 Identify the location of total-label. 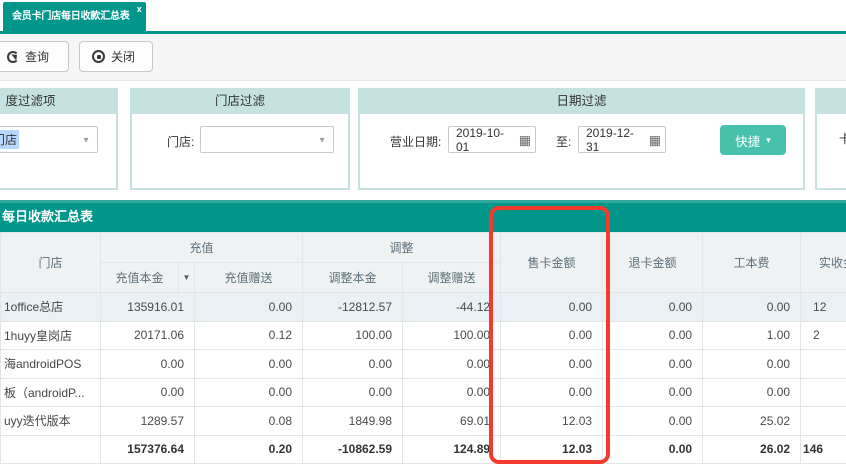
(50, 449).